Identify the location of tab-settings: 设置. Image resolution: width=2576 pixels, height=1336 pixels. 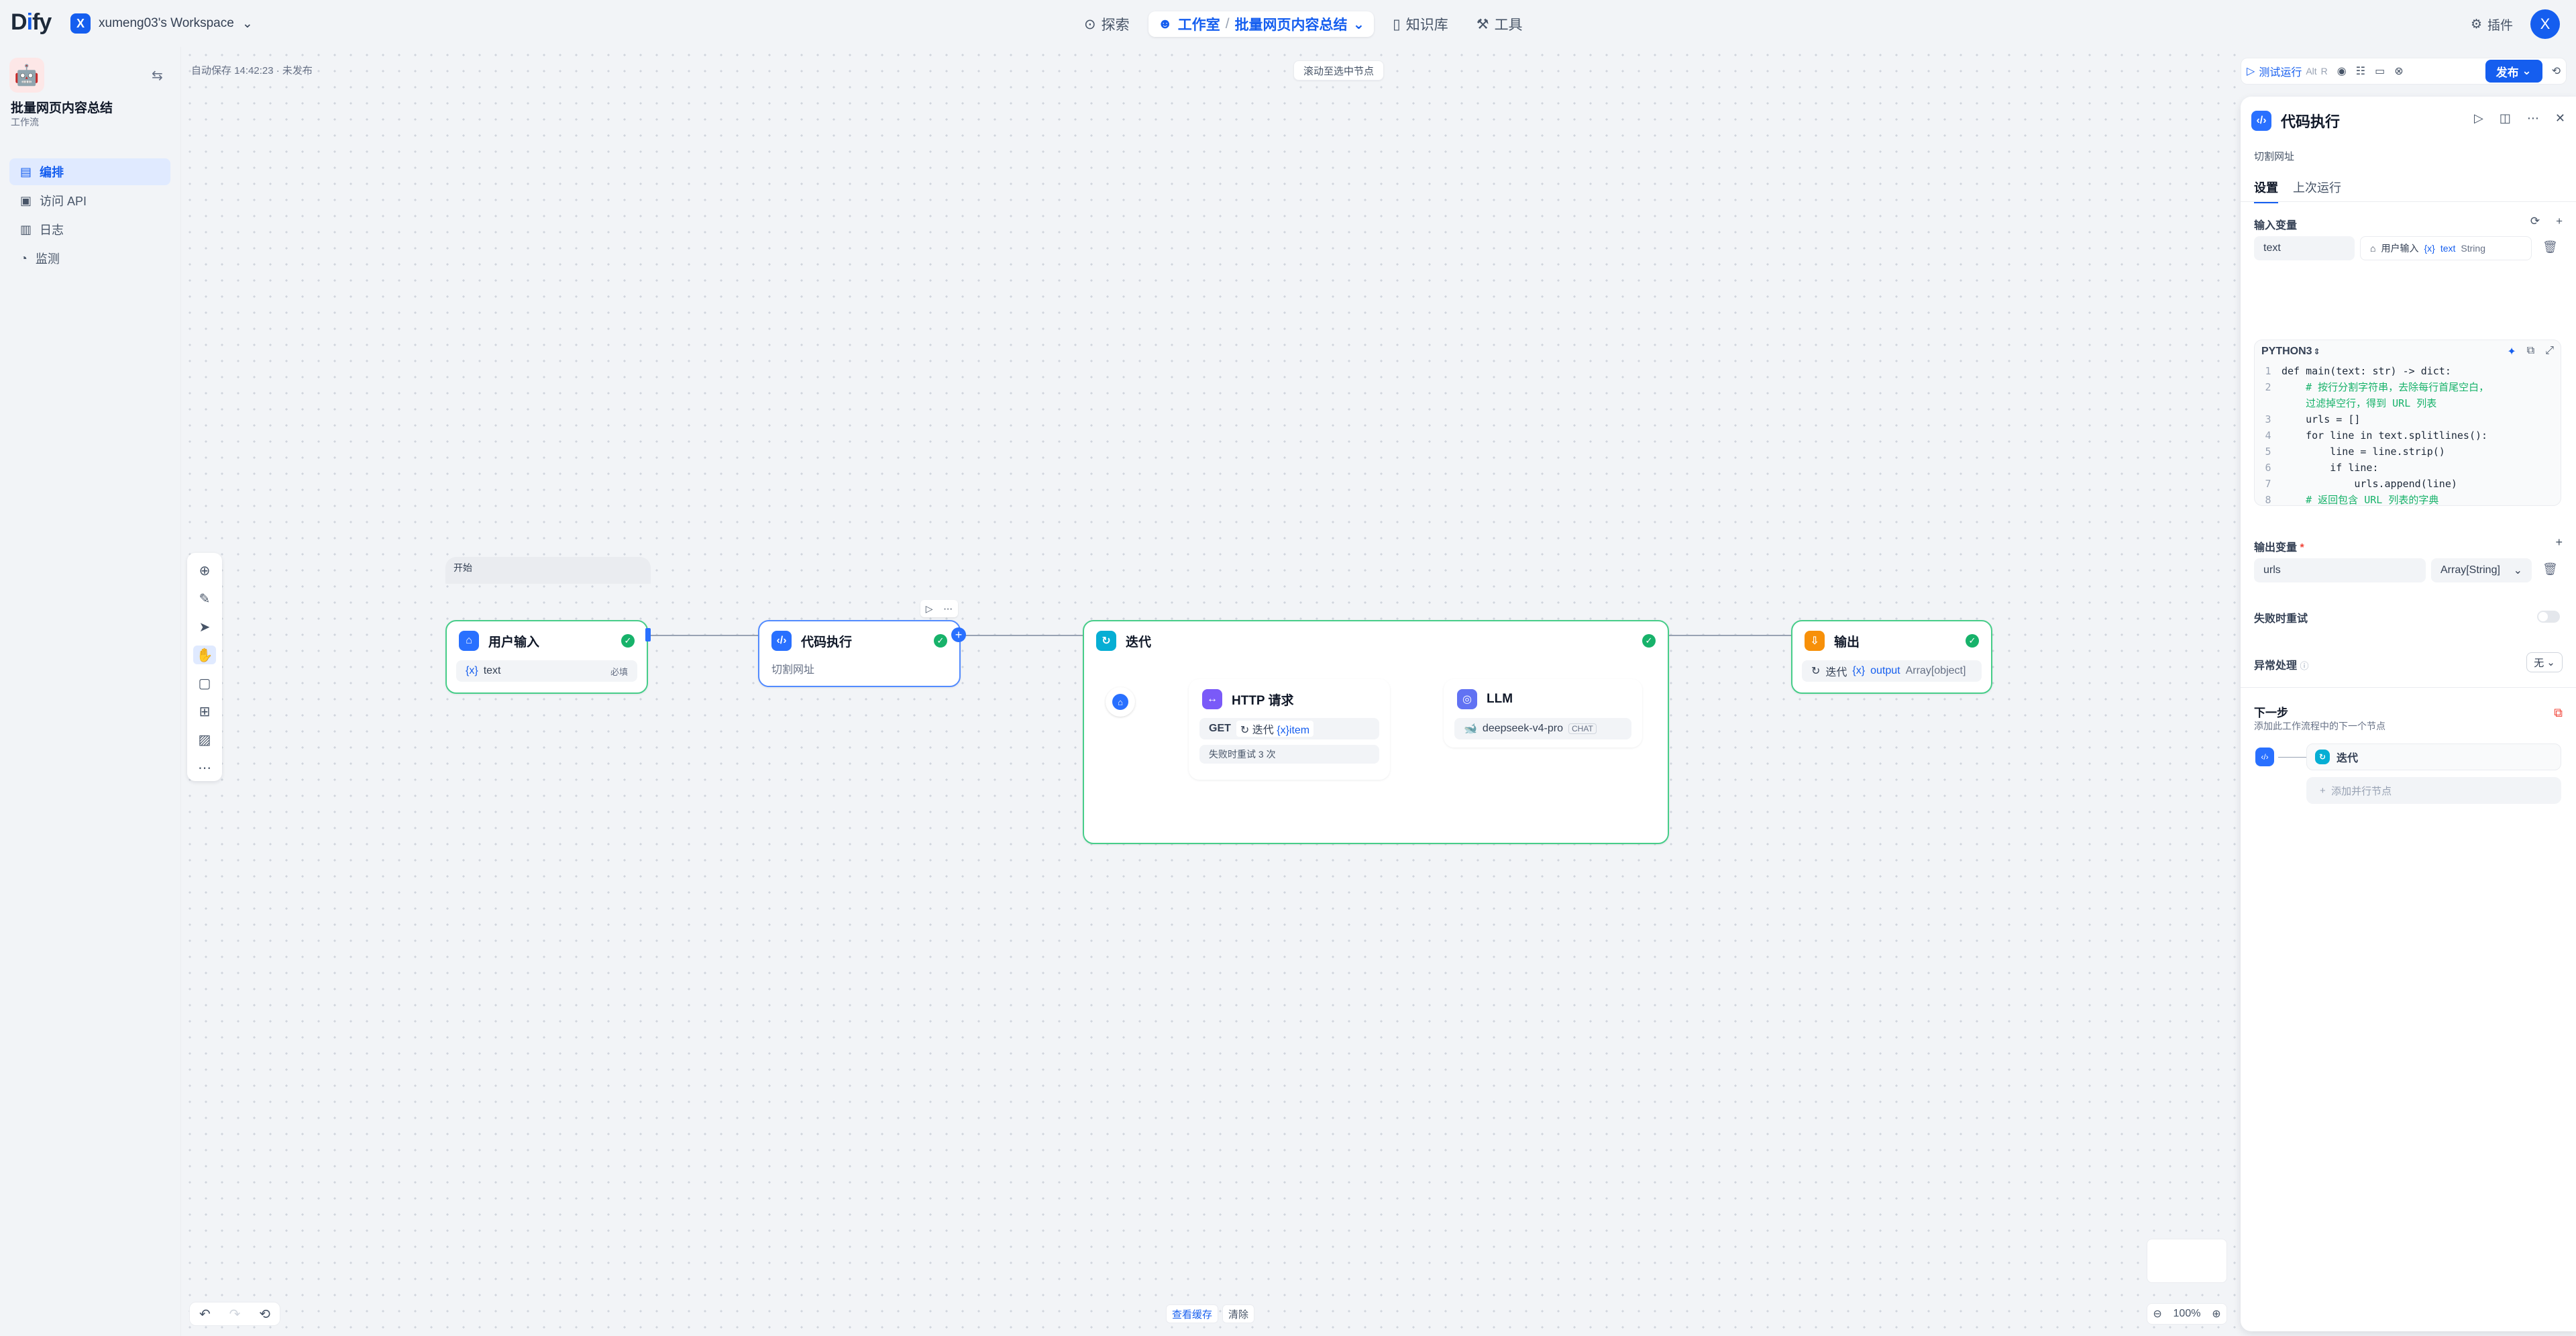
(2266, 190).